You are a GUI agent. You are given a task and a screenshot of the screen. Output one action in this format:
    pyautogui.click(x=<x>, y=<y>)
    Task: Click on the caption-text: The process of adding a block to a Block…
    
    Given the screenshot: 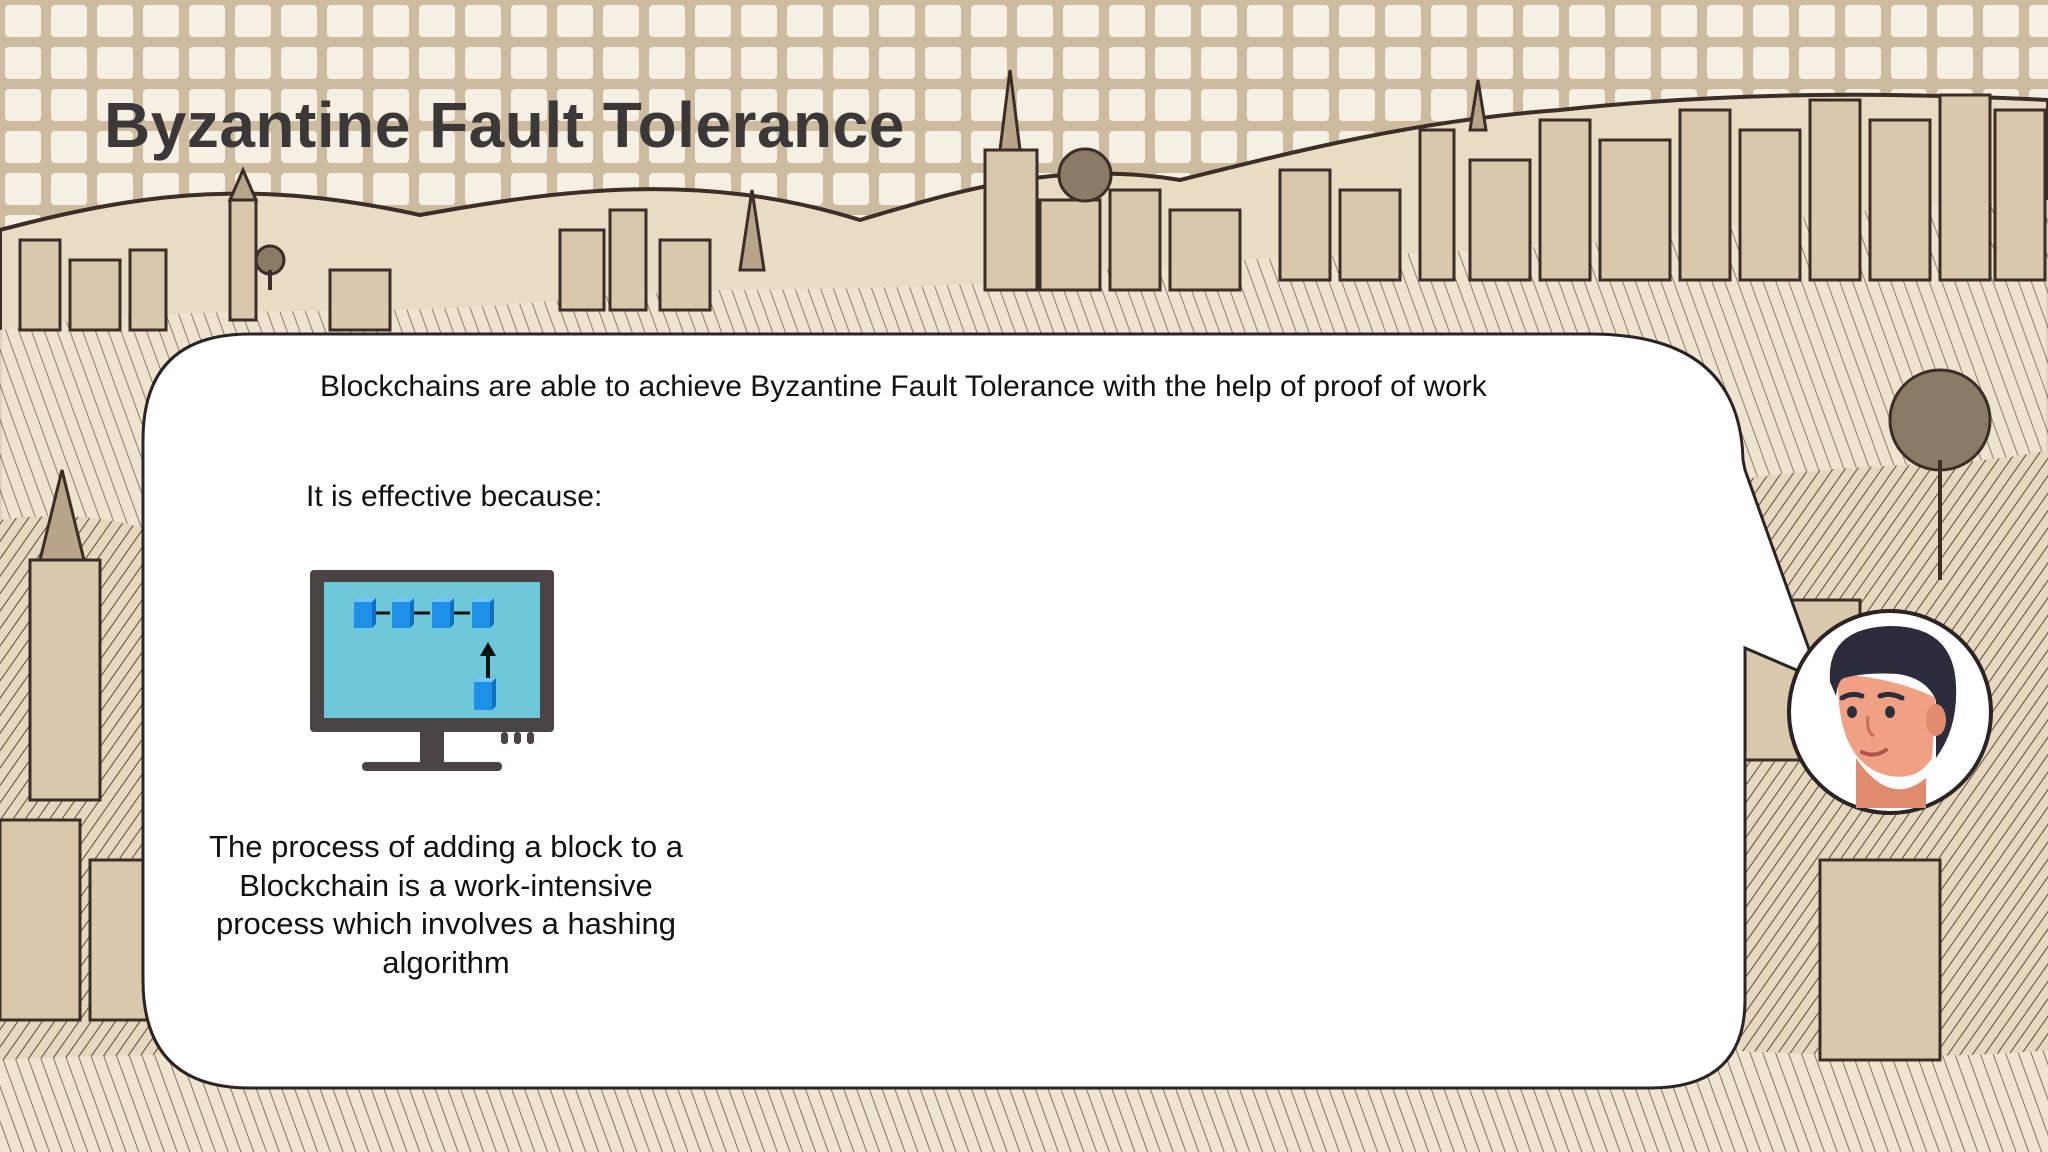 What is the action you would take?
    pyautogui.click(x=446, y=904)
    